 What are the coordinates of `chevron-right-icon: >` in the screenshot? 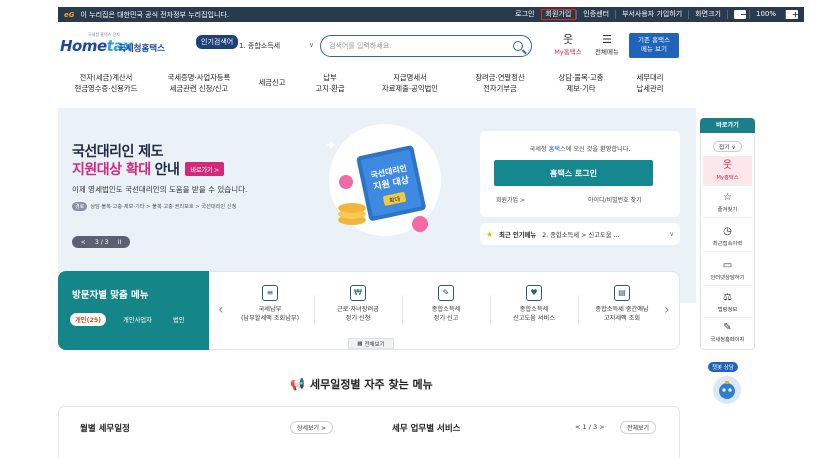 It's located at (601, 427).